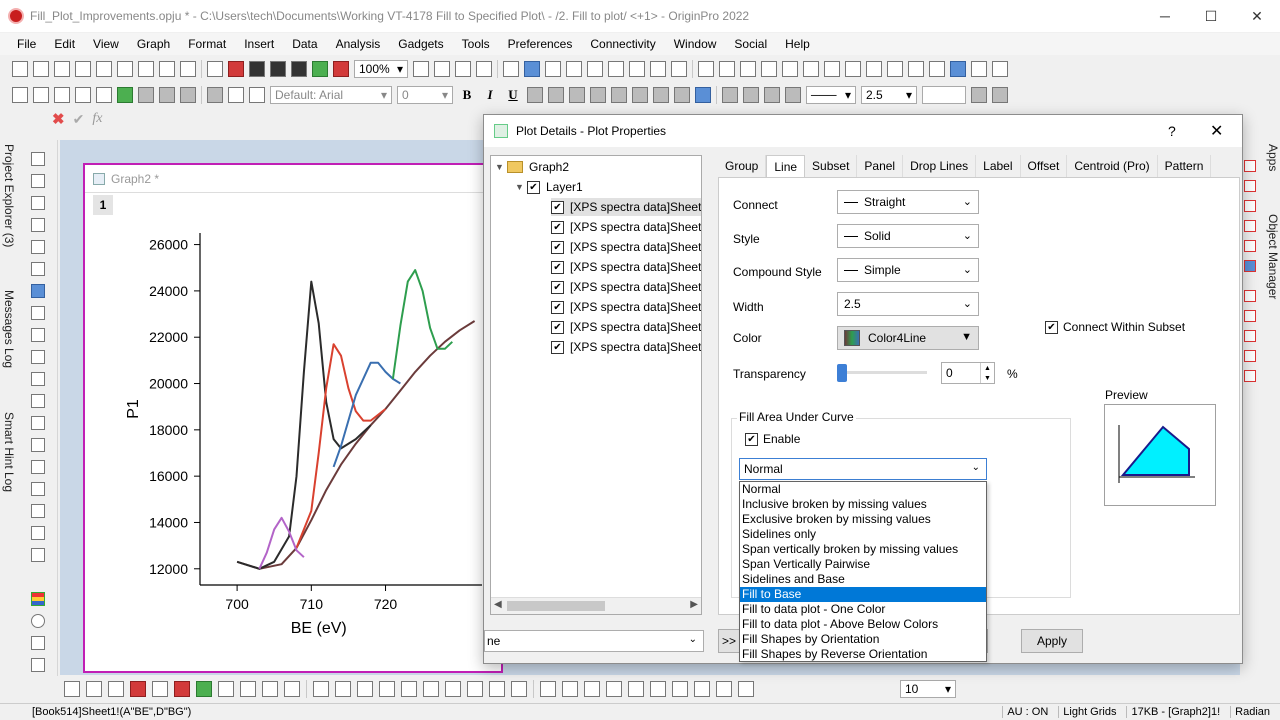  Describe the element at coordinates (97, 119) in the screenshot. I see `function-icon: fx` at that location.